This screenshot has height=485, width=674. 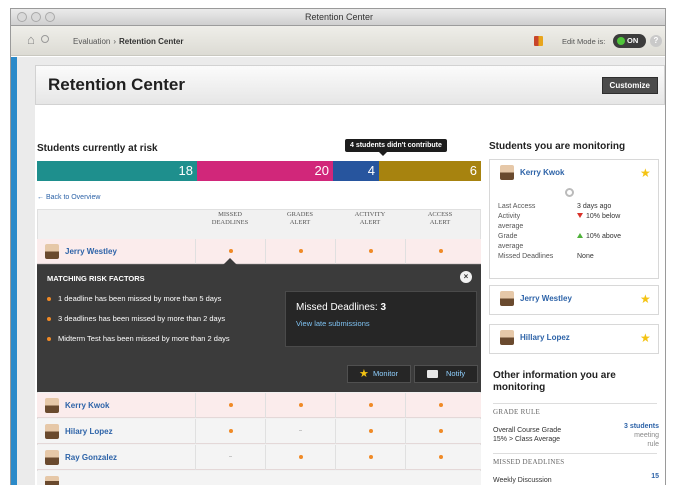 What do you see at coordinates (527, 435) in the screenshot?
I see `grade-rule-label: Overall Course Grade 15% > Class Average` at bounding box center [527, 435].